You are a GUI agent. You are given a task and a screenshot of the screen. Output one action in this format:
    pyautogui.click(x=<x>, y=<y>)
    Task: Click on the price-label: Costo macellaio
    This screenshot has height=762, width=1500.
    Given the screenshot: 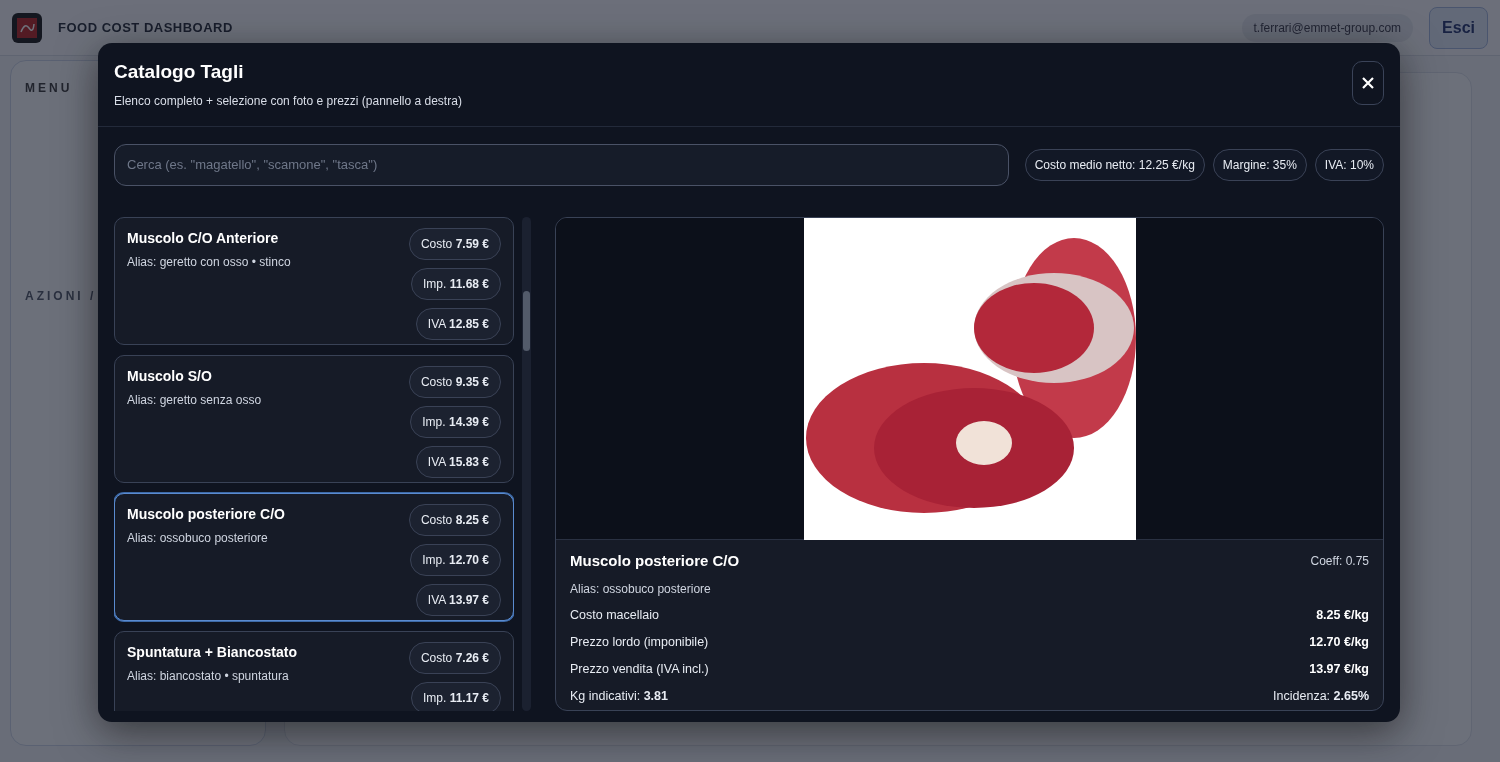 What is the action you would take?
    pyautogui.click(x=614, y=616)
    